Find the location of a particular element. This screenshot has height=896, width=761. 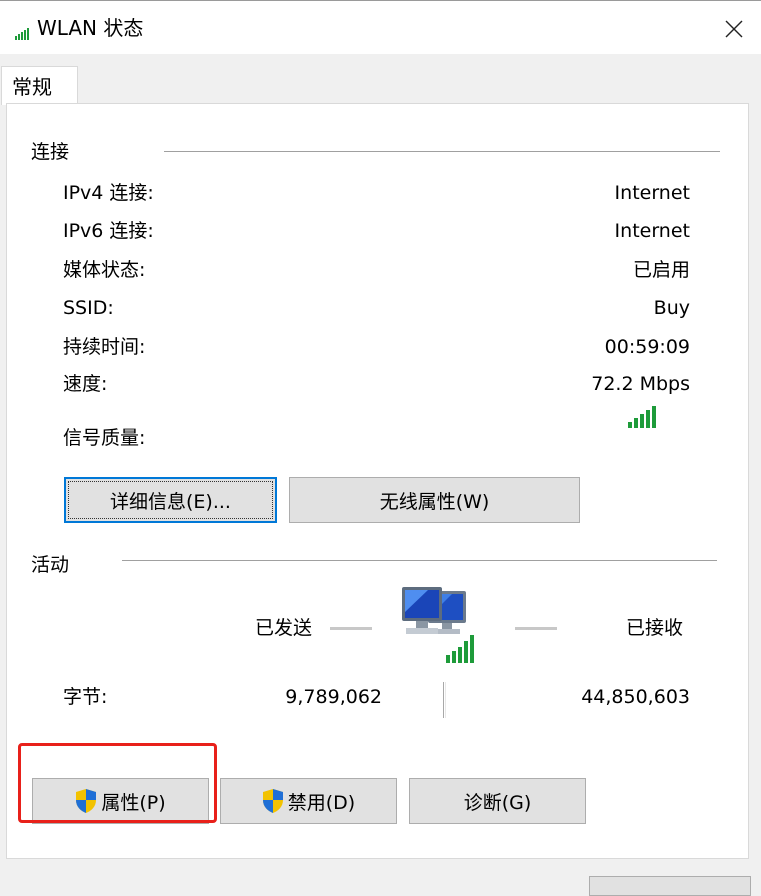

close-button is located at coordinates (734, 29).